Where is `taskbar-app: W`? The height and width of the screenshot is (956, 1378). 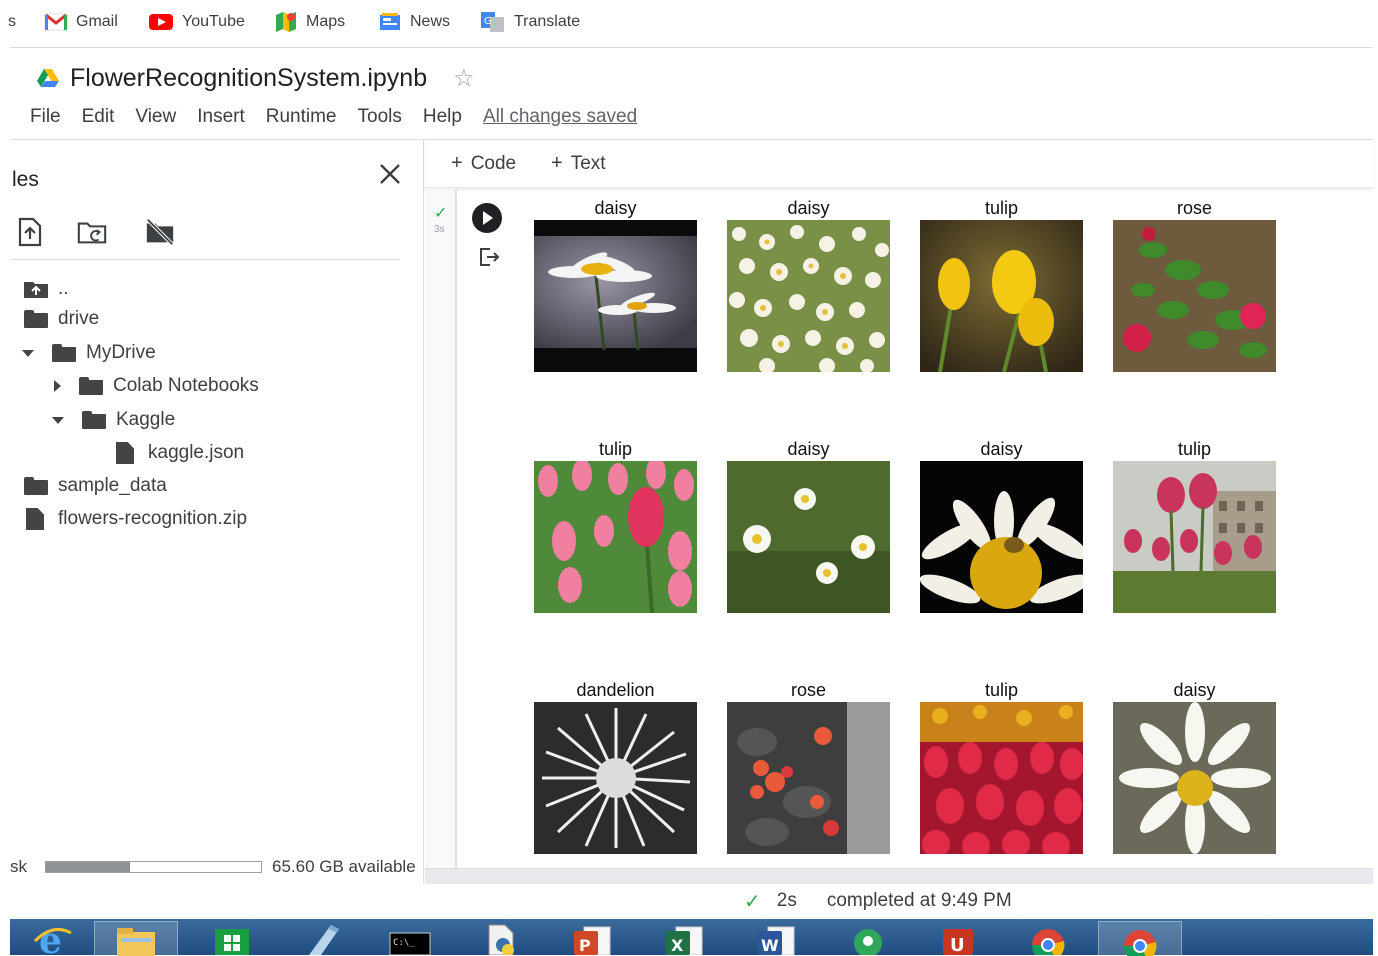 taskbar-app: W is located at coordinates (776, 938).